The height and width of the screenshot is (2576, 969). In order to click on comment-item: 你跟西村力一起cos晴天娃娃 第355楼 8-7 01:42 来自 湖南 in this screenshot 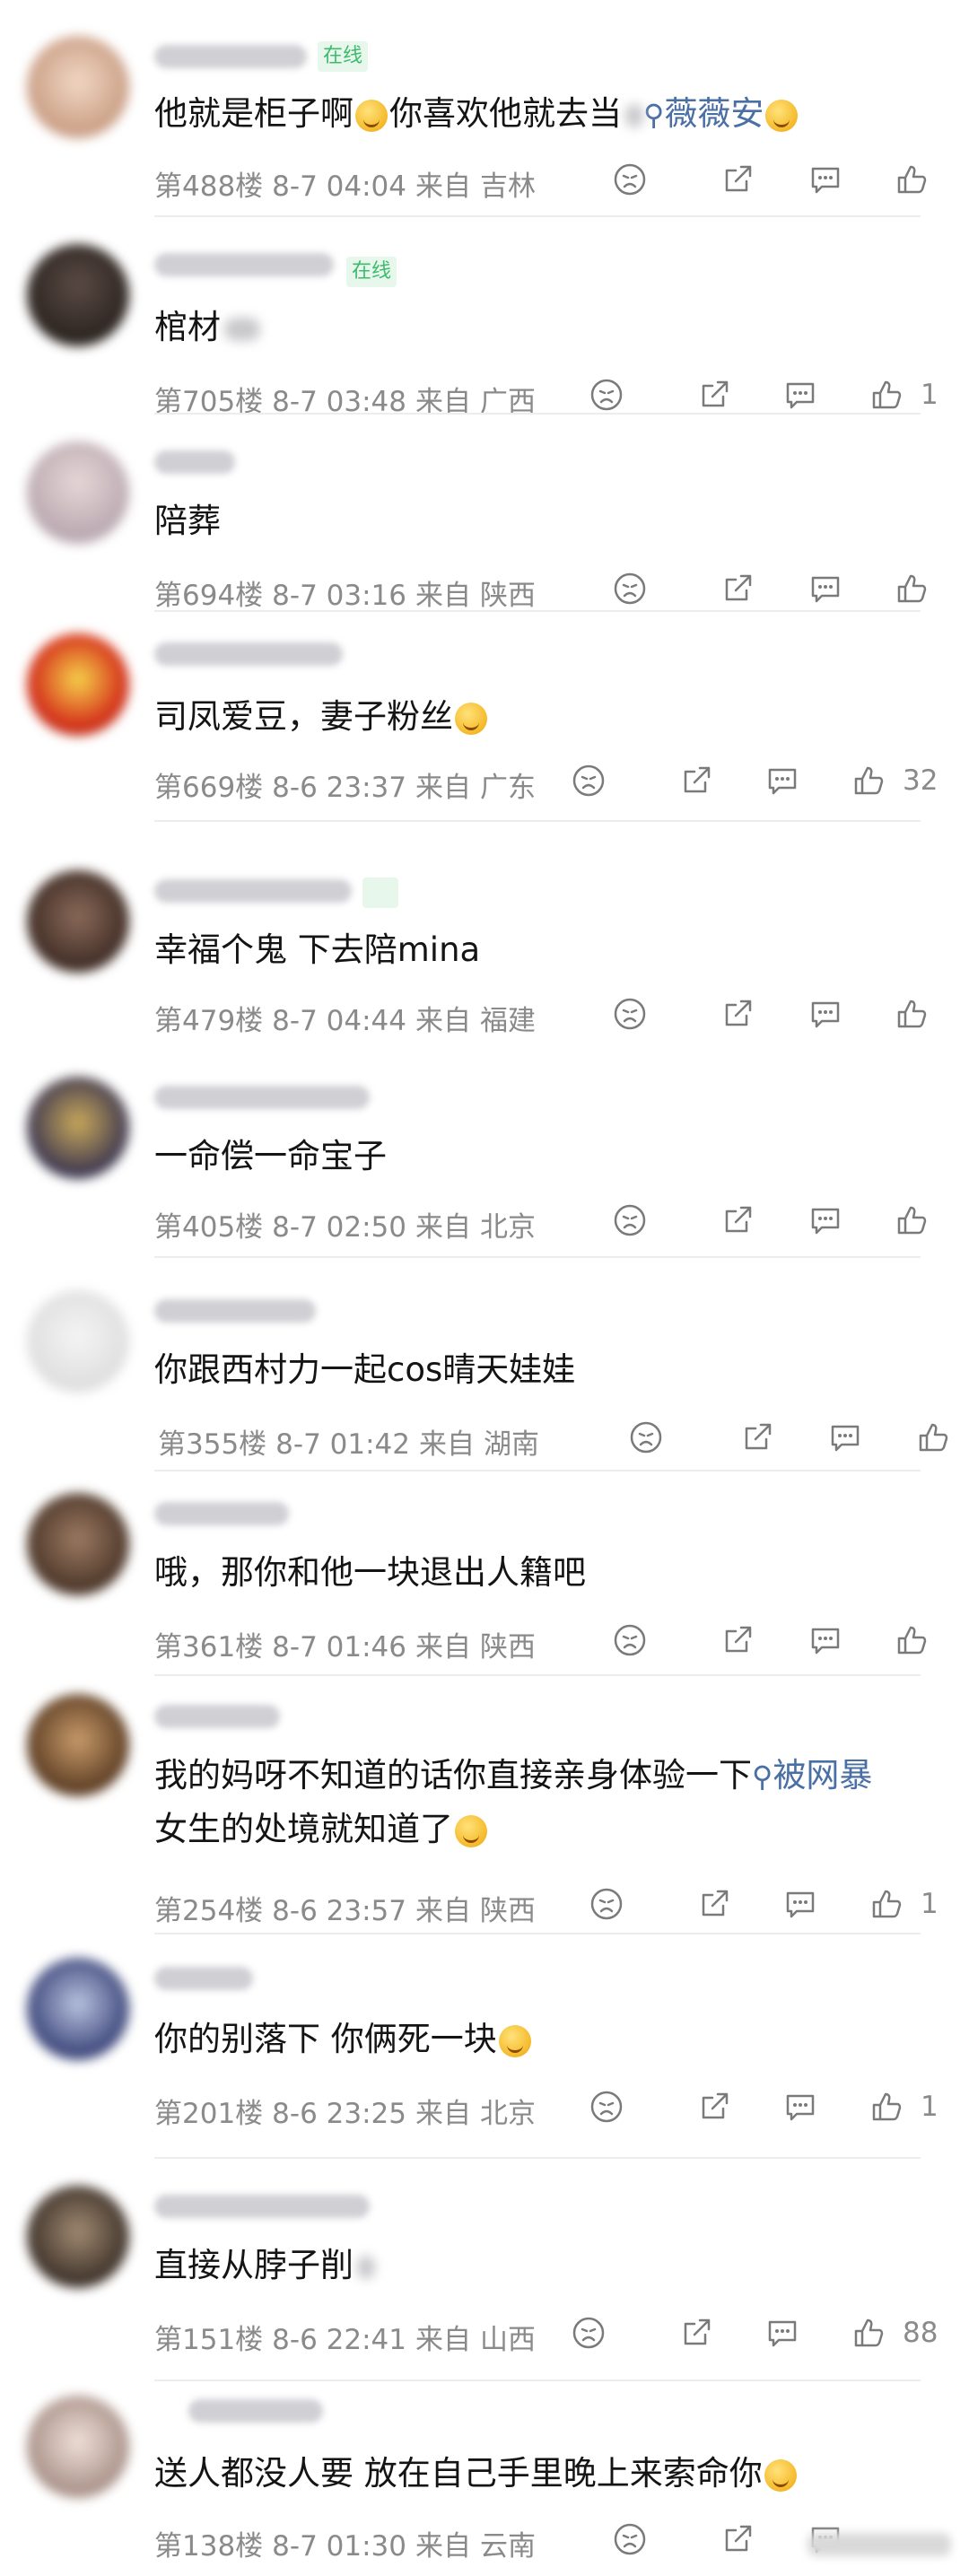, I will do `click(484, 1365)`.